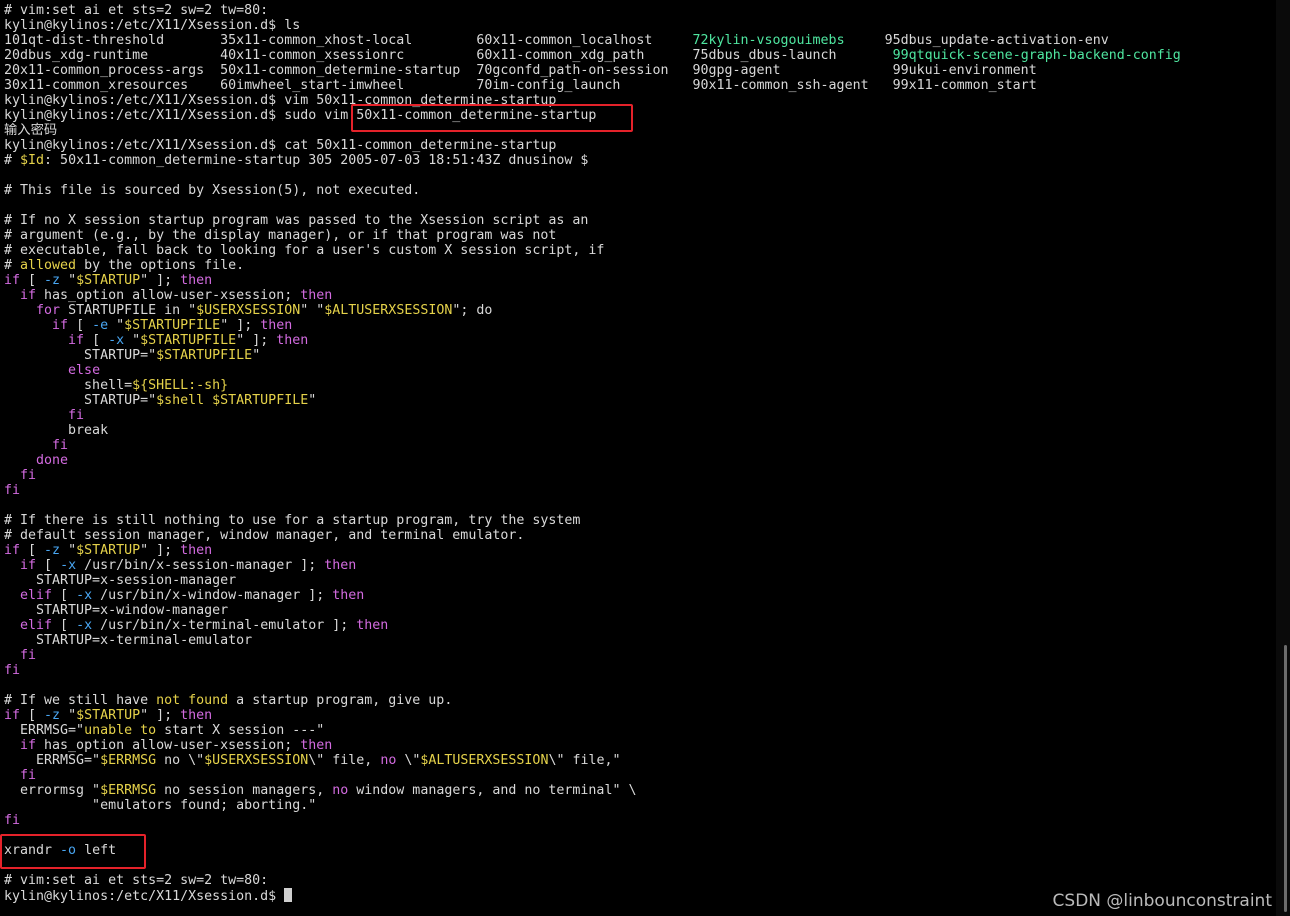 The width and height of the screenshot is (1290, 916). I want to click on terminal-text-segment: ERRMSG=", so click(52, 760).